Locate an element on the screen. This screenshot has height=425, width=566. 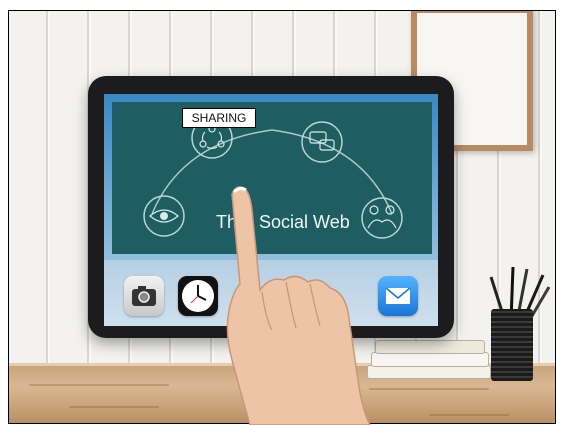
mail-icon is located at coordinates (398, 296).